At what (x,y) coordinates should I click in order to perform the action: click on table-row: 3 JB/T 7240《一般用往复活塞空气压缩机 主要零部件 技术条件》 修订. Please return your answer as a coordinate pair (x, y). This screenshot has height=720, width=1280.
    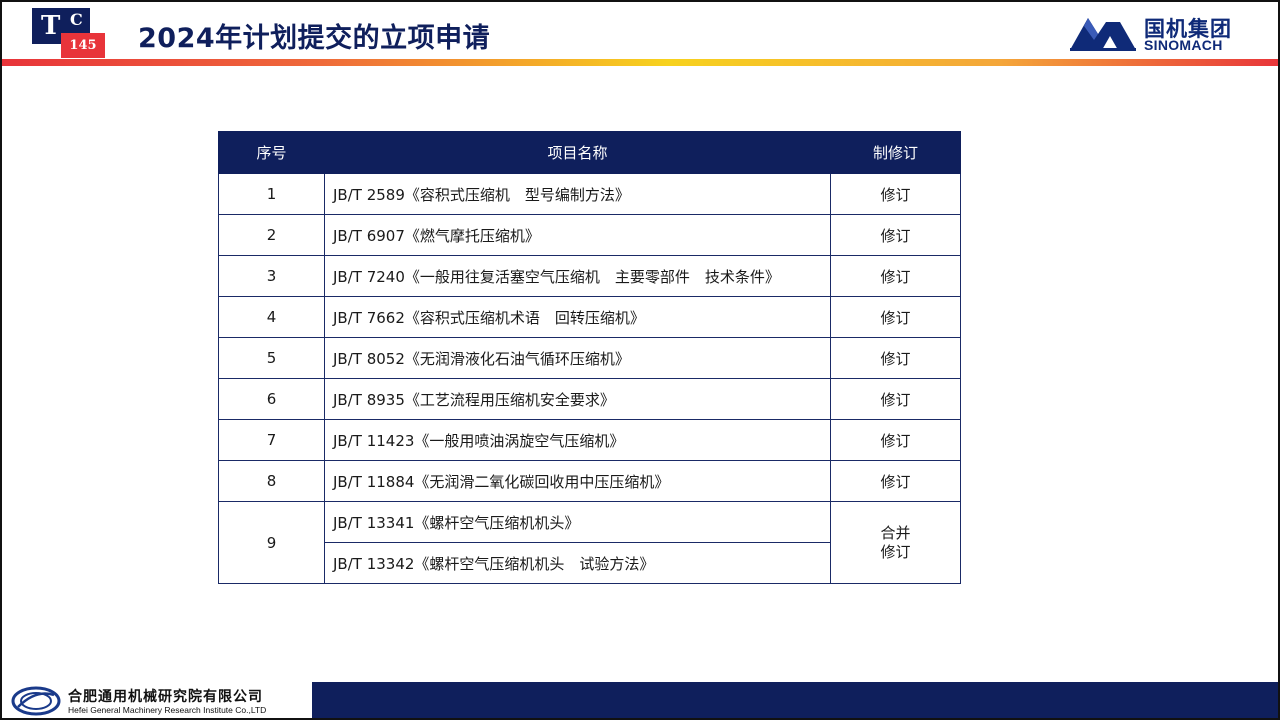
    Looking at the image, I should click on (589, 276).